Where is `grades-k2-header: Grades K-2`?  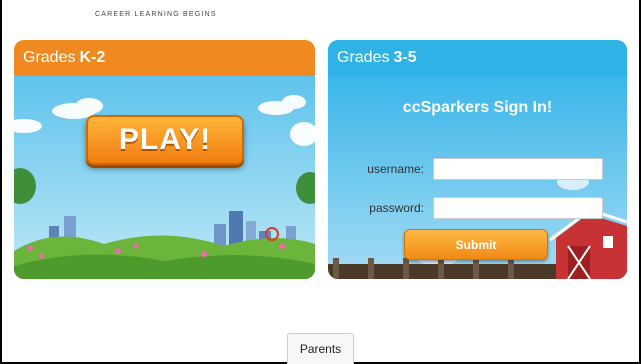 grades-k2-header: Grades K-2 is located at coordinates (164, 58).